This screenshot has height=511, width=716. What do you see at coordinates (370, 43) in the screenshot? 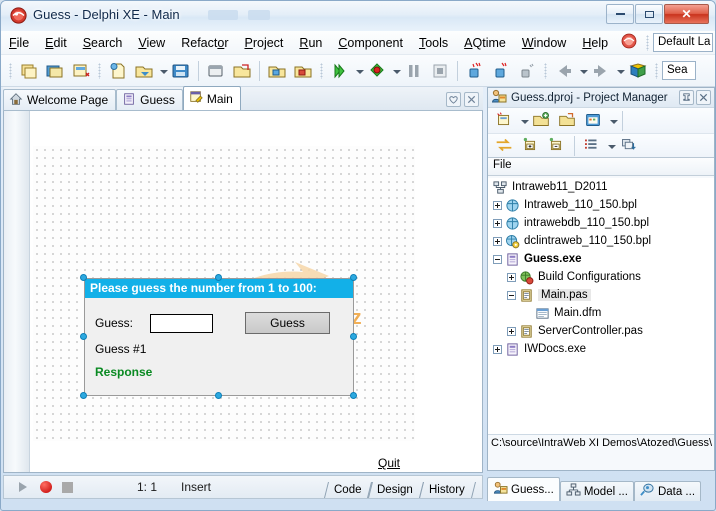
I see `menu-component: Component` at bounding box center [370, 43].